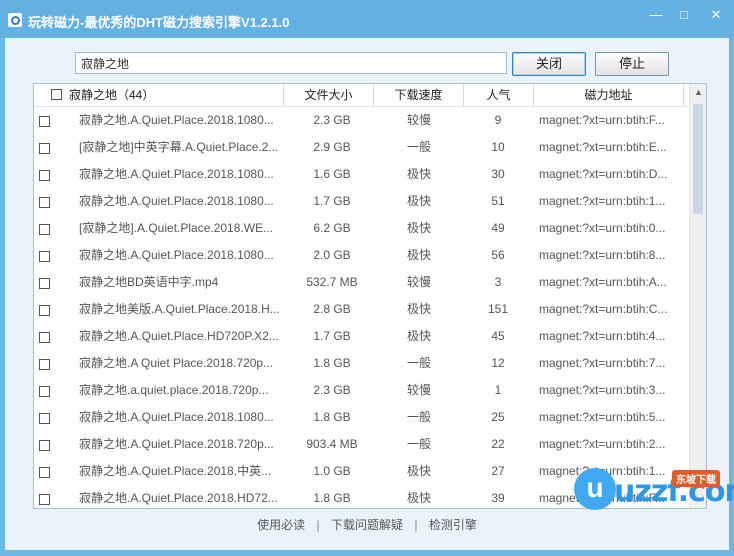  I want to click on cell-size: 2.9 GB, so click(332, 147).